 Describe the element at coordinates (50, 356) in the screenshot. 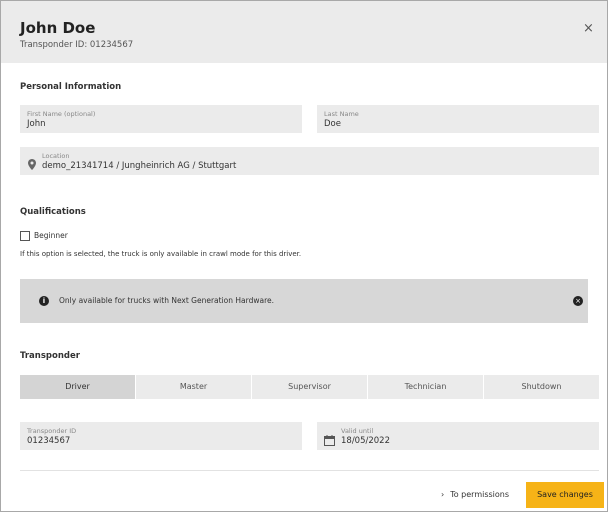

I see `transponder-heading: Transponder` at that location.